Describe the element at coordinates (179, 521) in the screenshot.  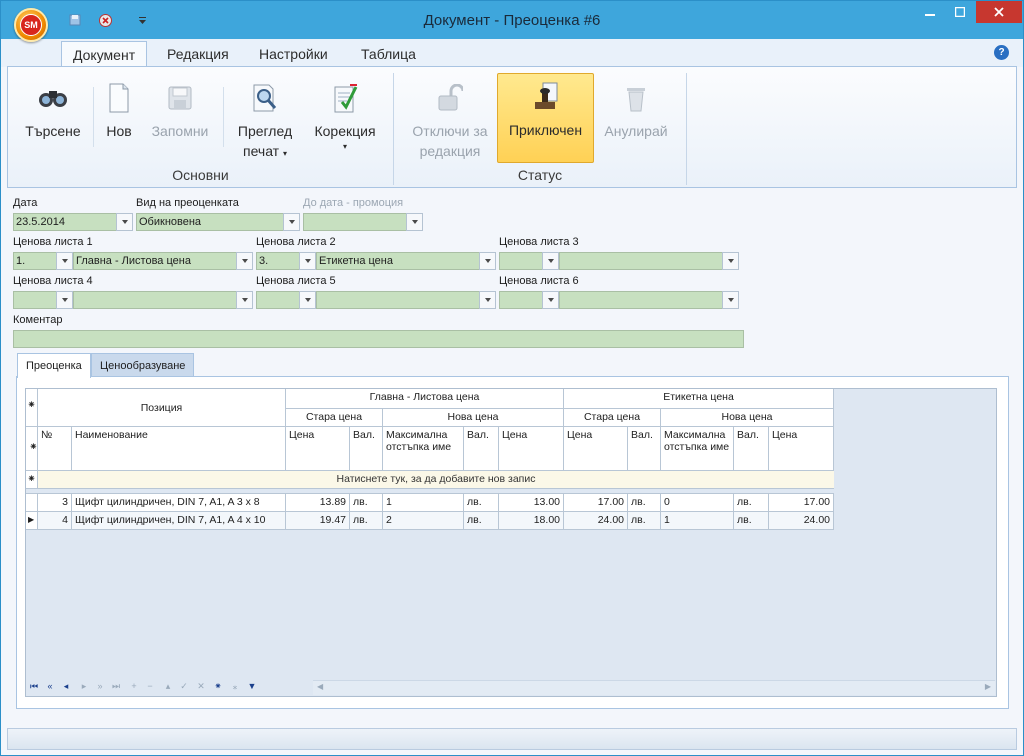
I see `table-cell-name: Щифт цилиндричен, DIN 7, A1, A 4 x 10` at that location.